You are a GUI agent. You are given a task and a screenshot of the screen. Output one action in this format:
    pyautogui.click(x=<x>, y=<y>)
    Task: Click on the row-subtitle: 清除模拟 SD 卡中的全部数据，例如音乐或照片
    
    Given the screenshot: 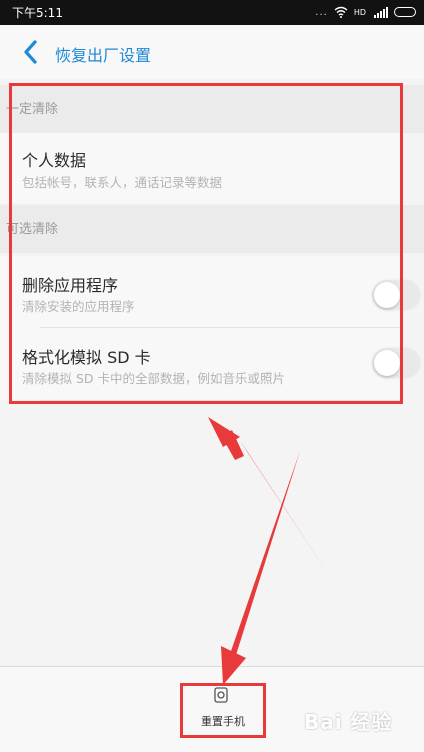 What is the action you would take?
    pyautogui.click(x=154, y=378)
    